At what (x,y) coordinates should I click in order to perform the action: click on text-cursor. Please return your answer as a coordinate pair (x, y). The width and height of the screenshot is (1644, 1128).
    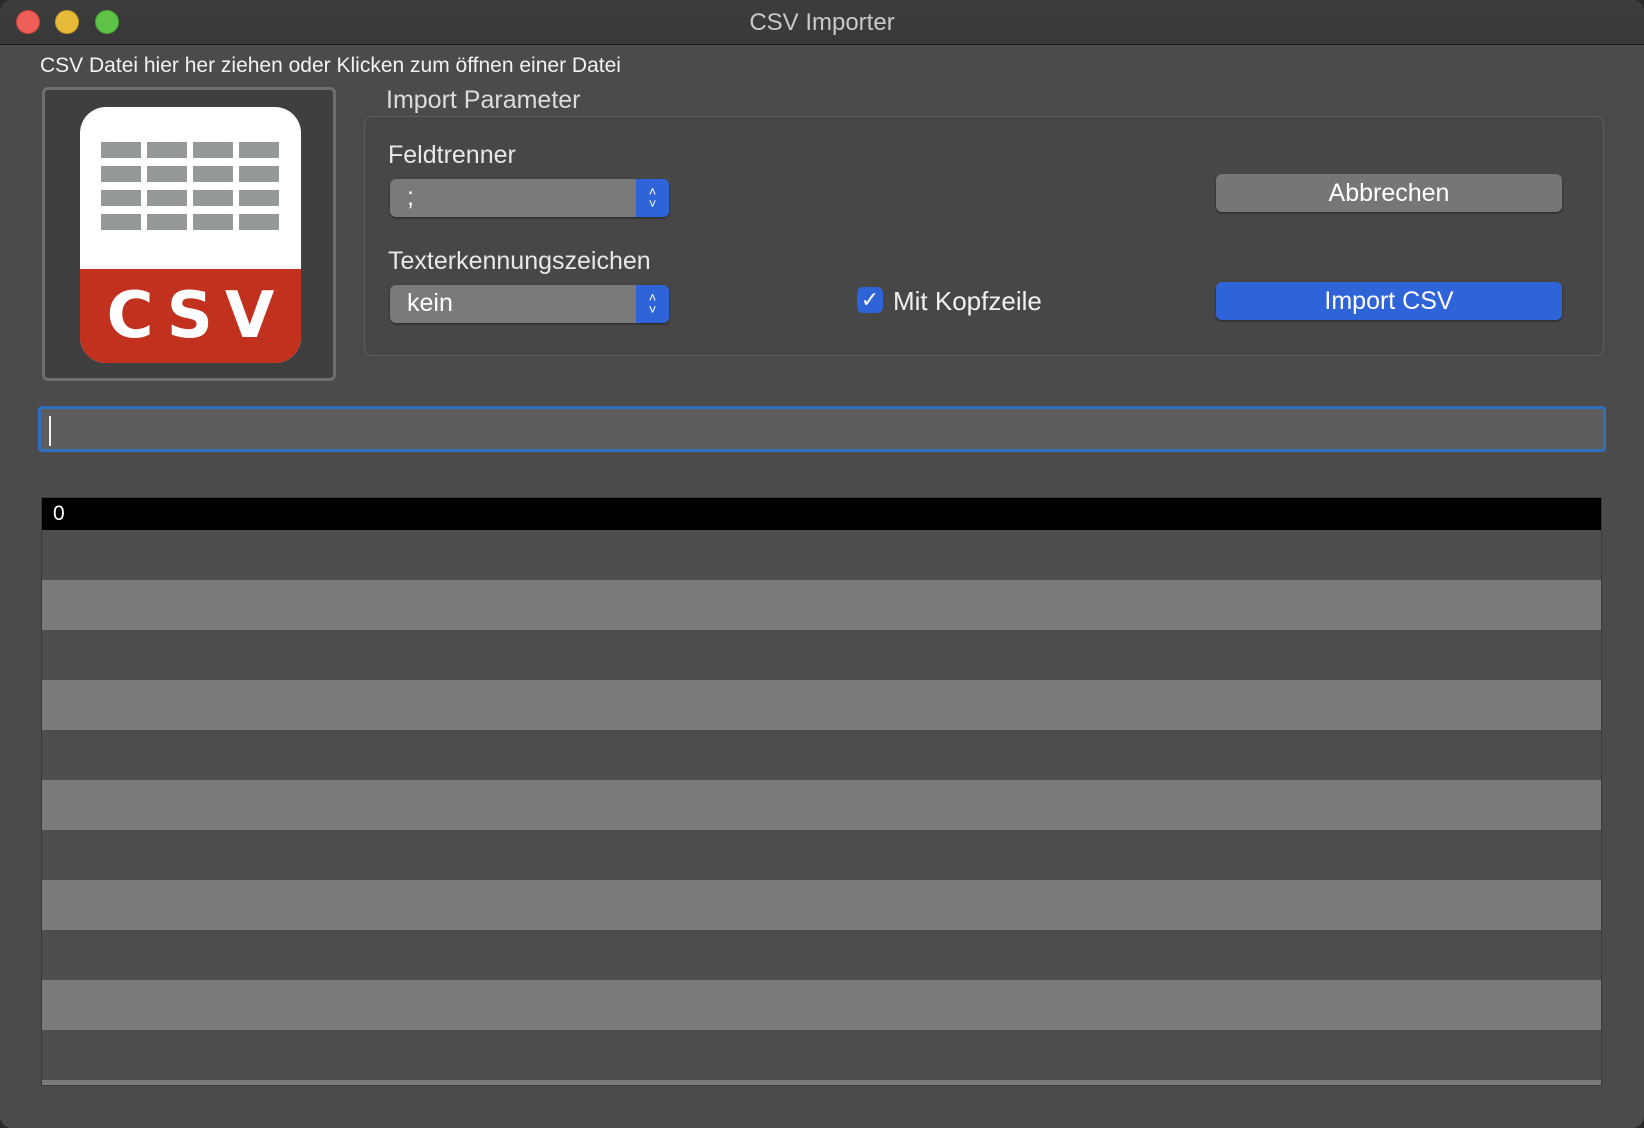
    Looking at the image, I should click on (50, 431).